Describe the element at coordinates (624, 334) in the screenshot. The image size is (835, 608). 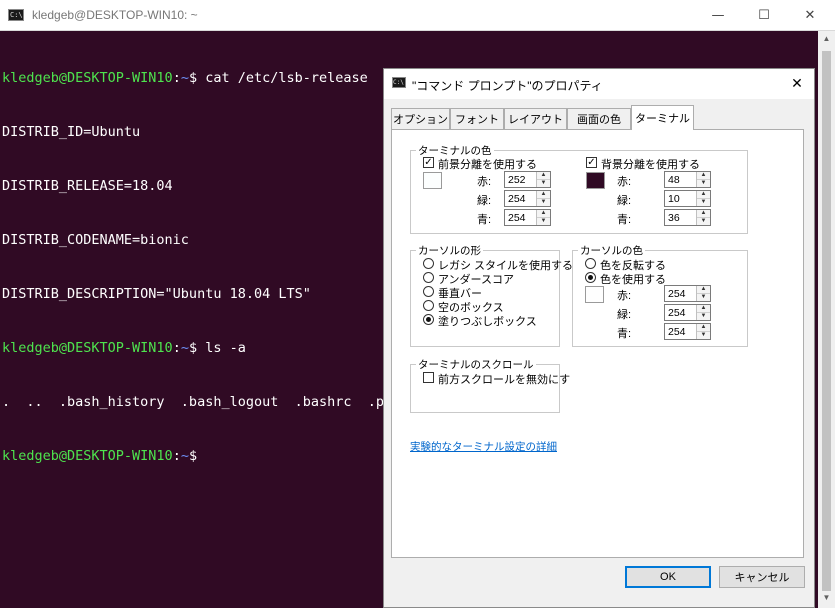
I see `cursor-blue-label: 青:` at that location.